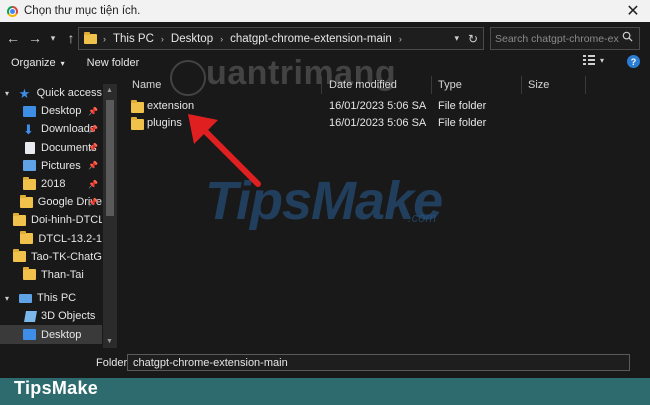  I want to click on computer-icon, so click(25, 298).